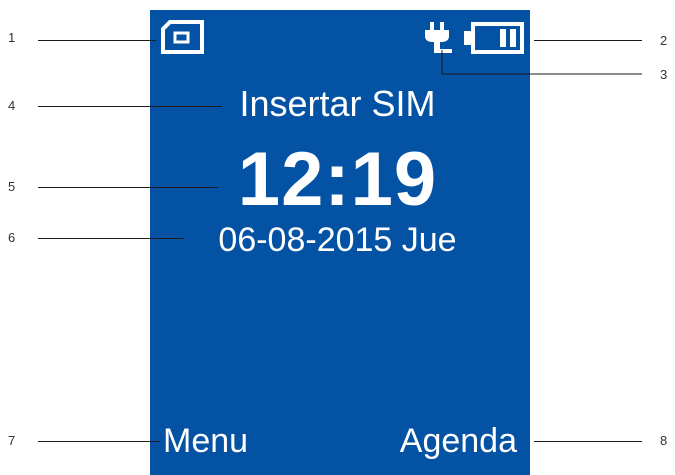 This screenshot has width=675, height=475. I want to click on clock-time: 12:19, so click(337, 179).